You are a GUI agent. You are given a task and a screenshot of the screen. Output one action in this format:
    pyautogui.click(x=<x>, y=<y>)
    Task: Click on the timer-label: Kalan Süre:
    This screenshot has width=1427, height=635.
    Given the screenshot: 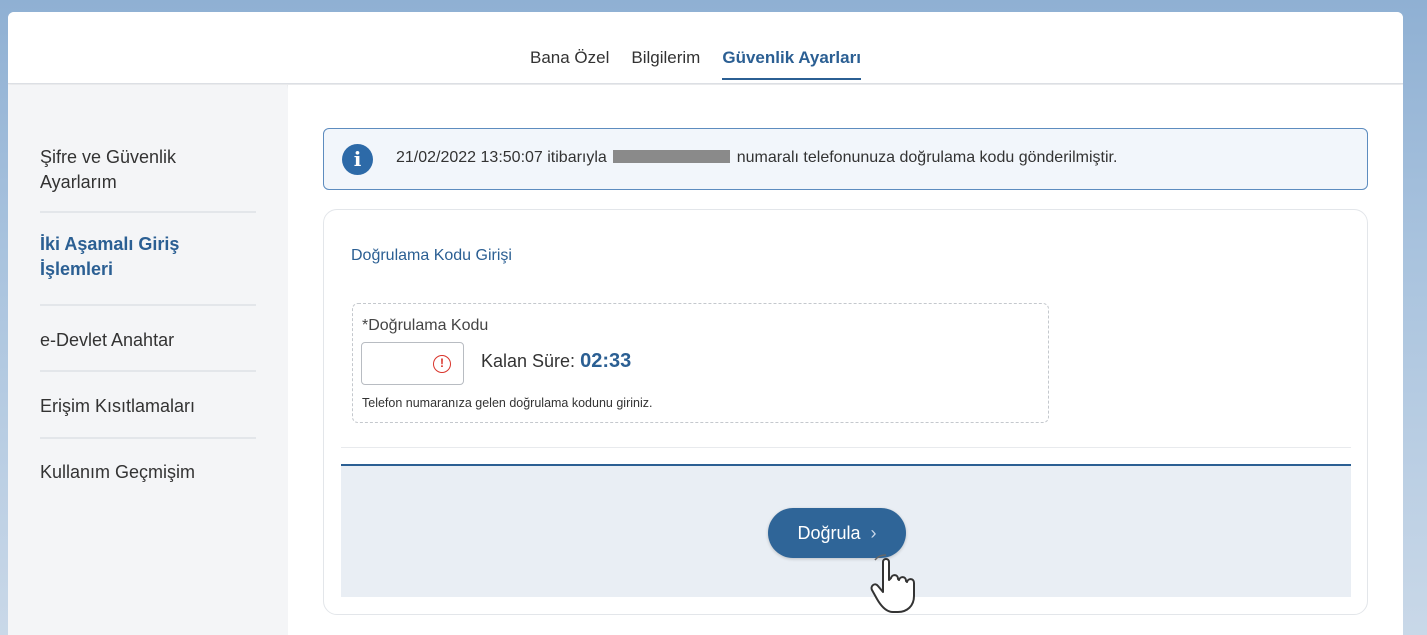 What is the action you would take?
    pyautogui.click(x=528, y=361)
    